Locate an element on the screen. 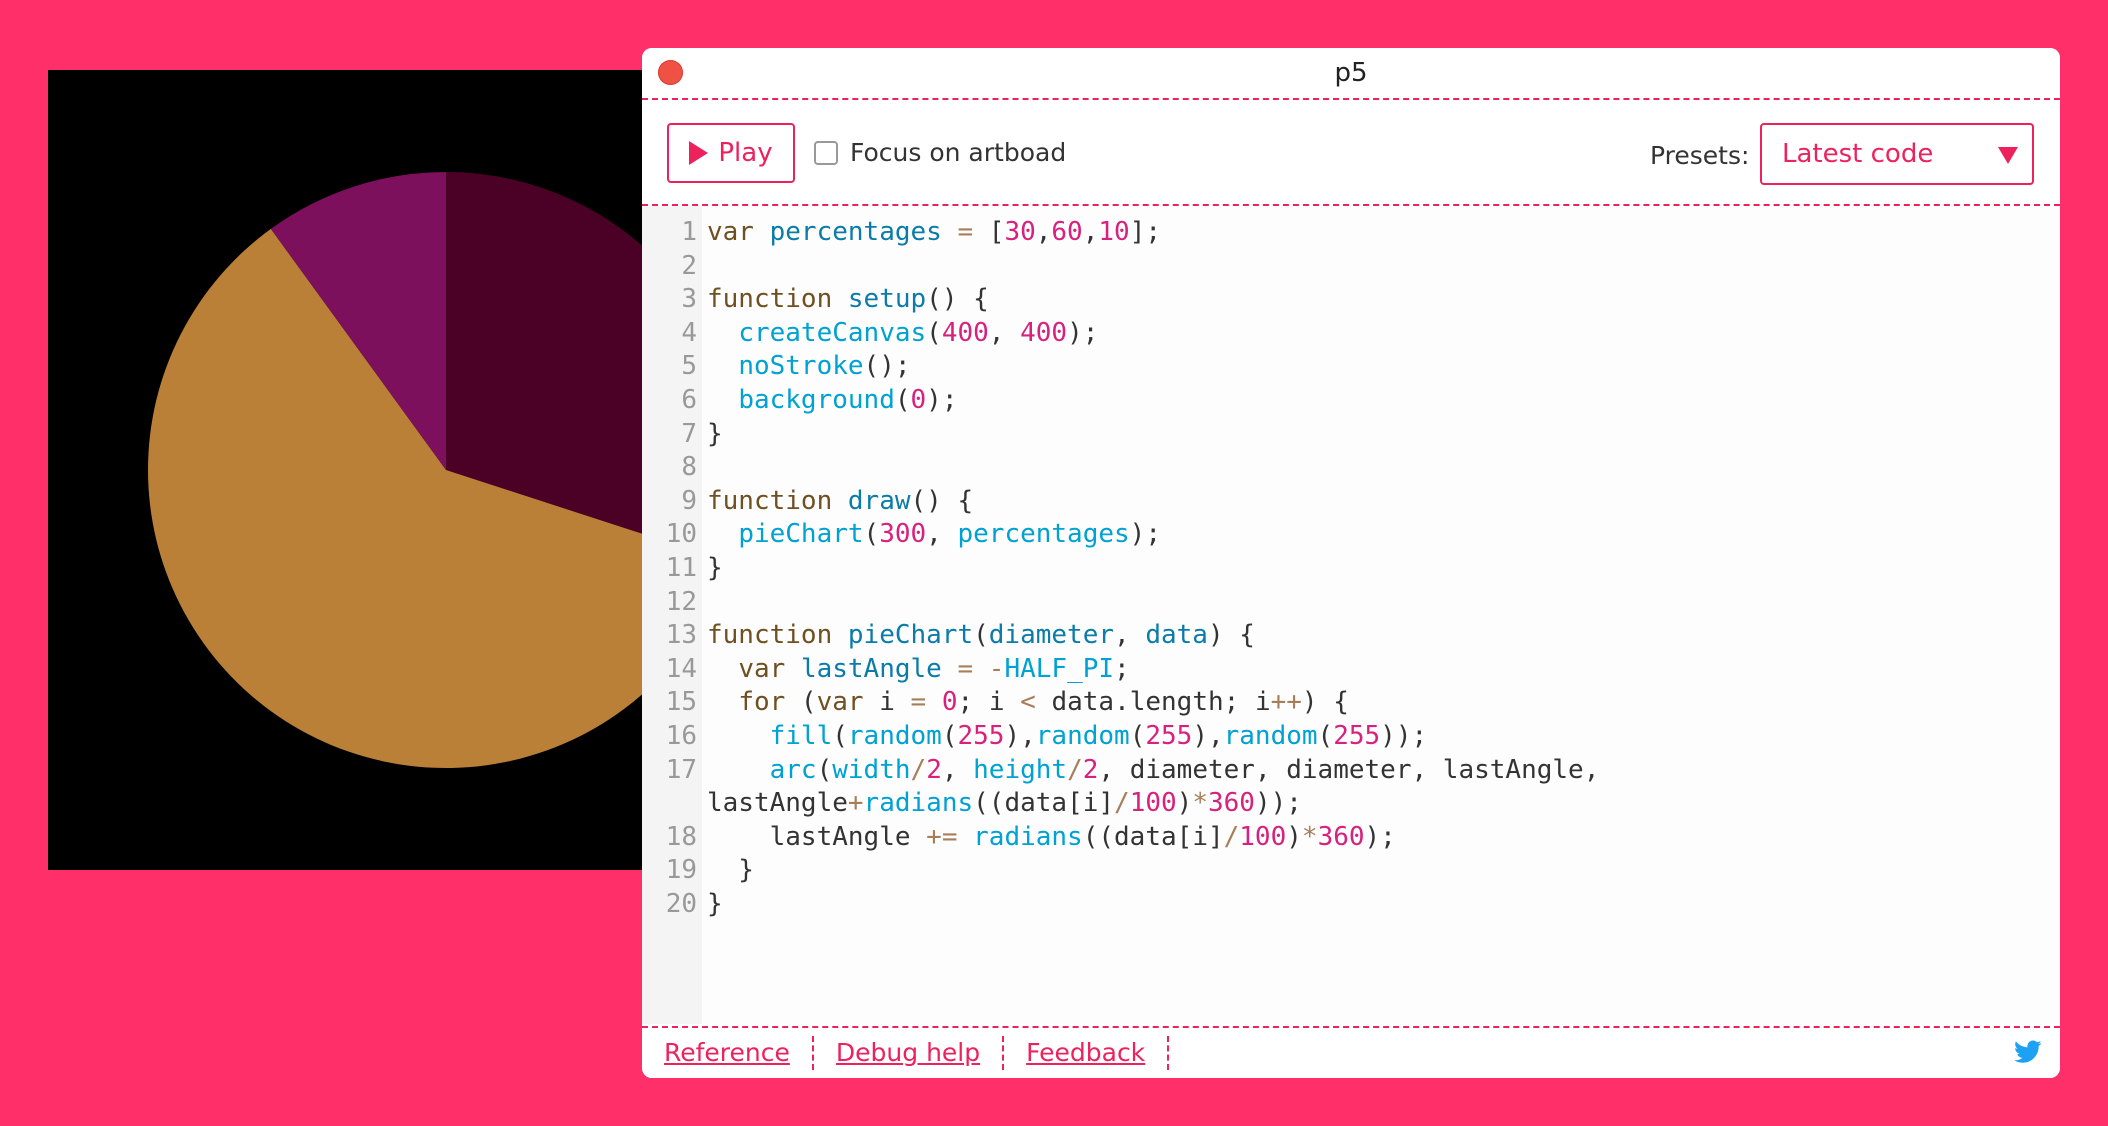  code-line: 8 is located at coordinates (1351, 468).